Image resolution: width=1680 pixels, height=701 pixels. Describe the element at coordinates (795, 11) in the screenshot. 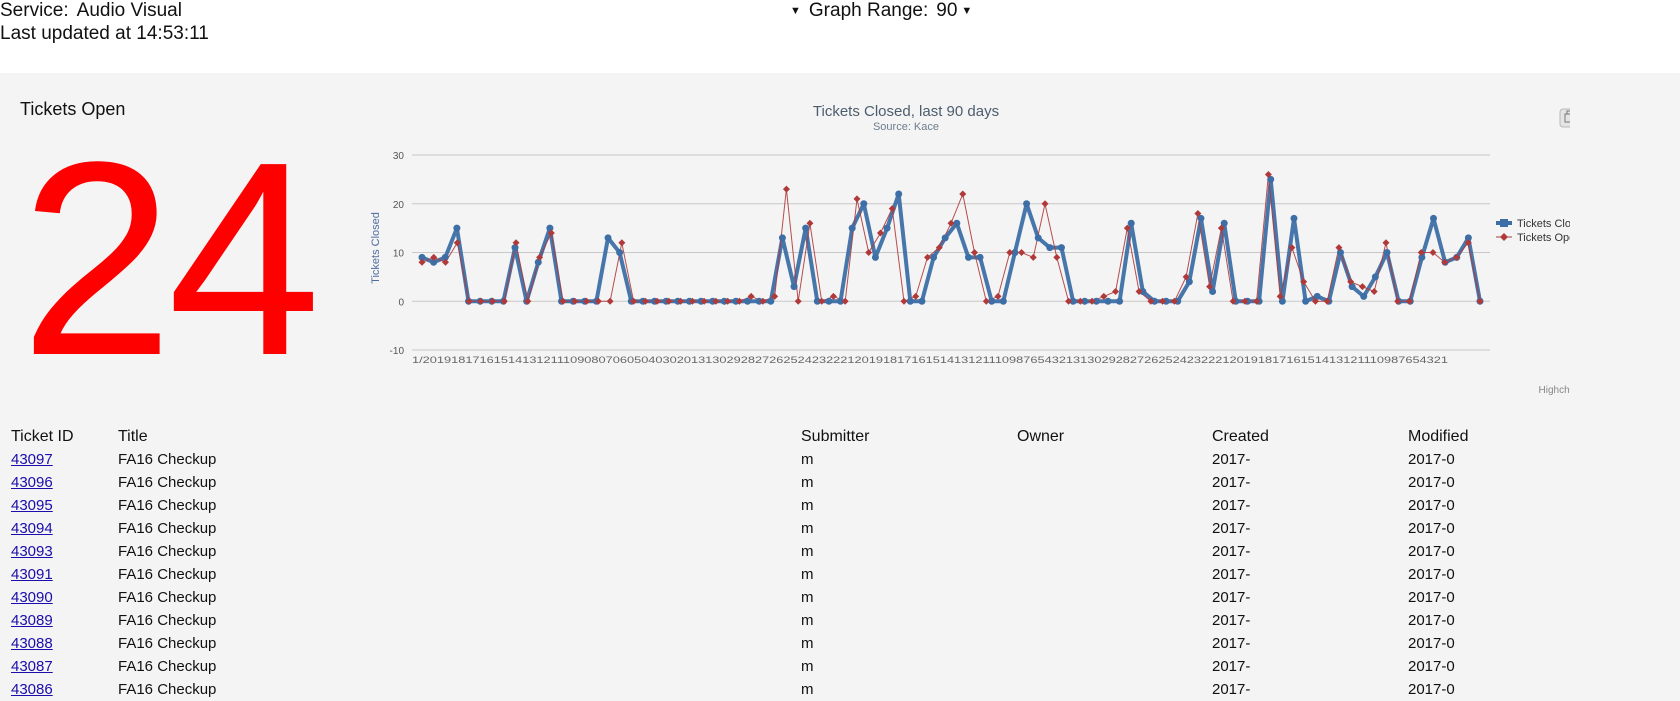

I see `dropdown-arrow-icon: ▼` at that location.